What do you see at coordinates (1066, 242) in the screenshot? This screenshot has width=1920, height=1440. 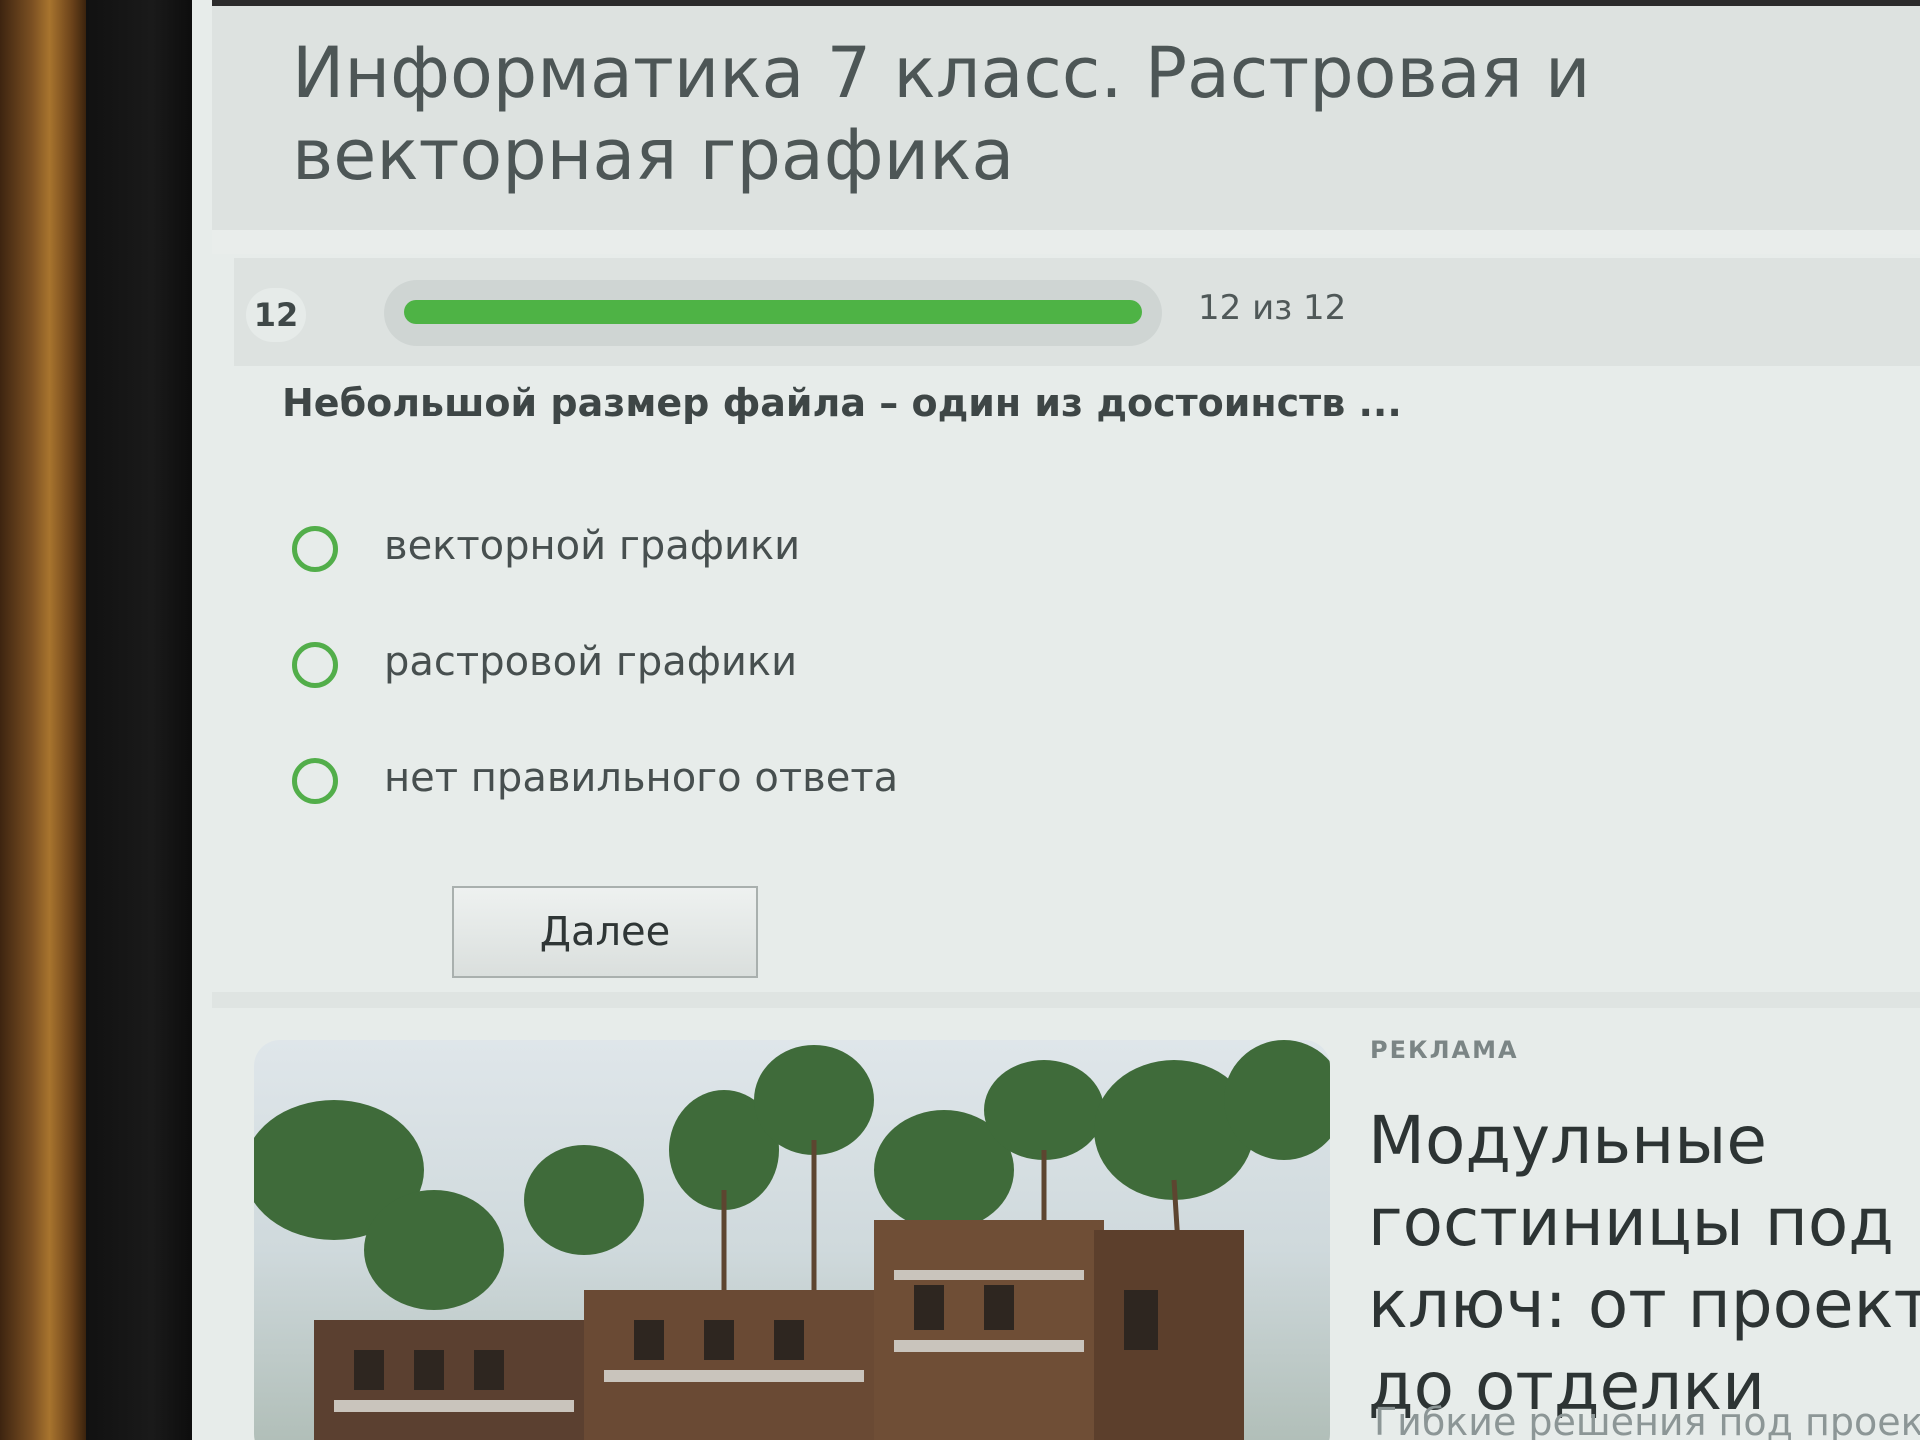 I see `header-divider` at bounding box center [1066, 242].